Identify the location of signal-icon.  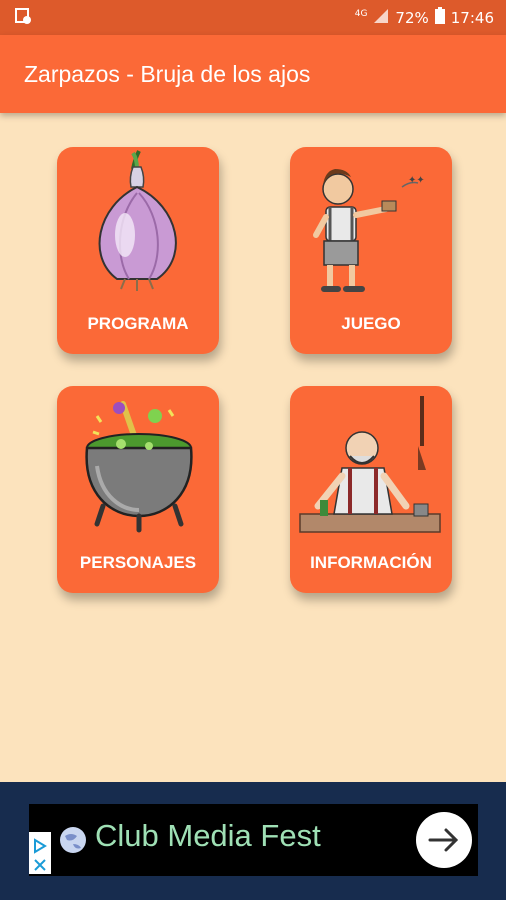
(381, 18).